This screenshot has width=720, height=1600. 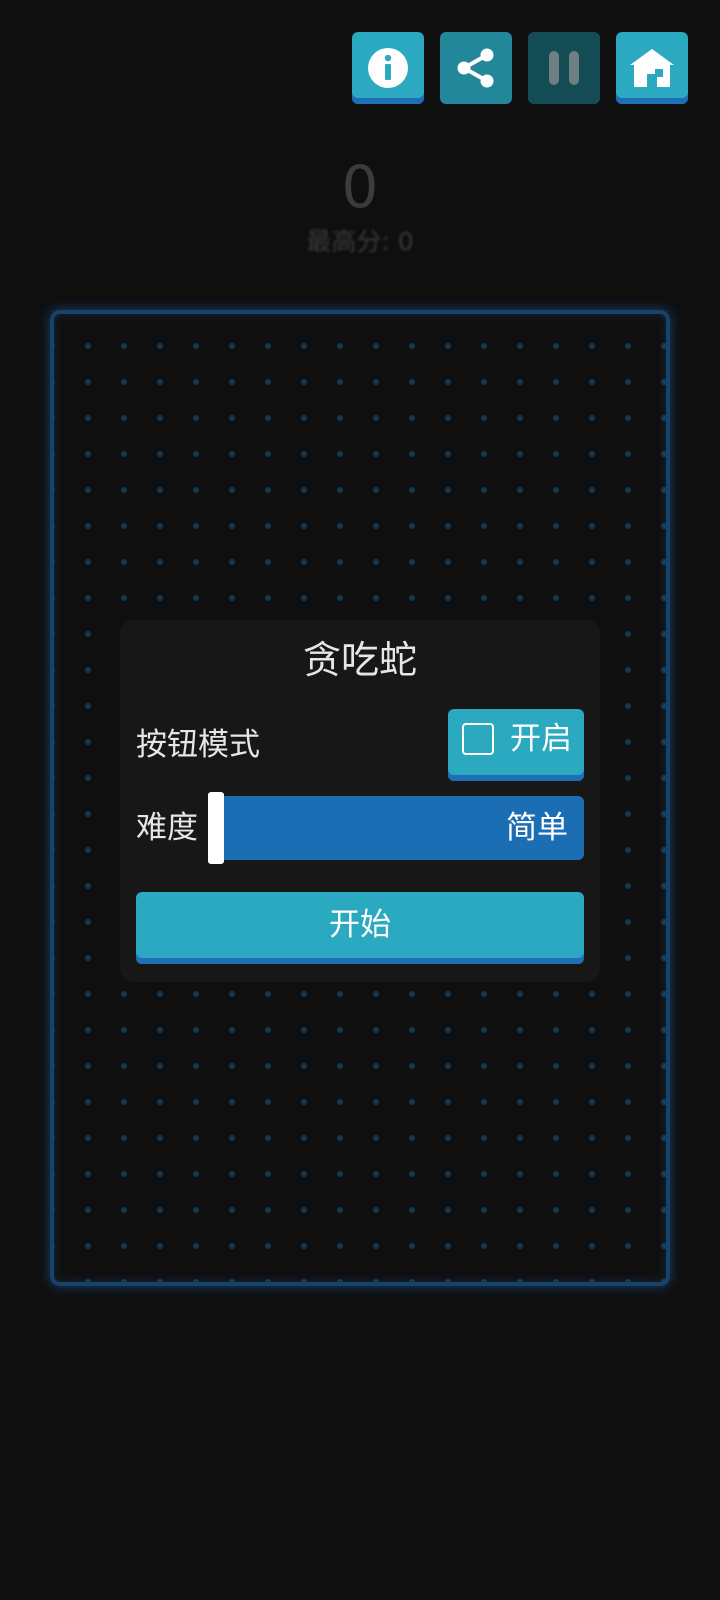 What do you see at coordinates (520, 68) in the screenshot?
I see `top-toolbar` at bounding box center [520, 68].